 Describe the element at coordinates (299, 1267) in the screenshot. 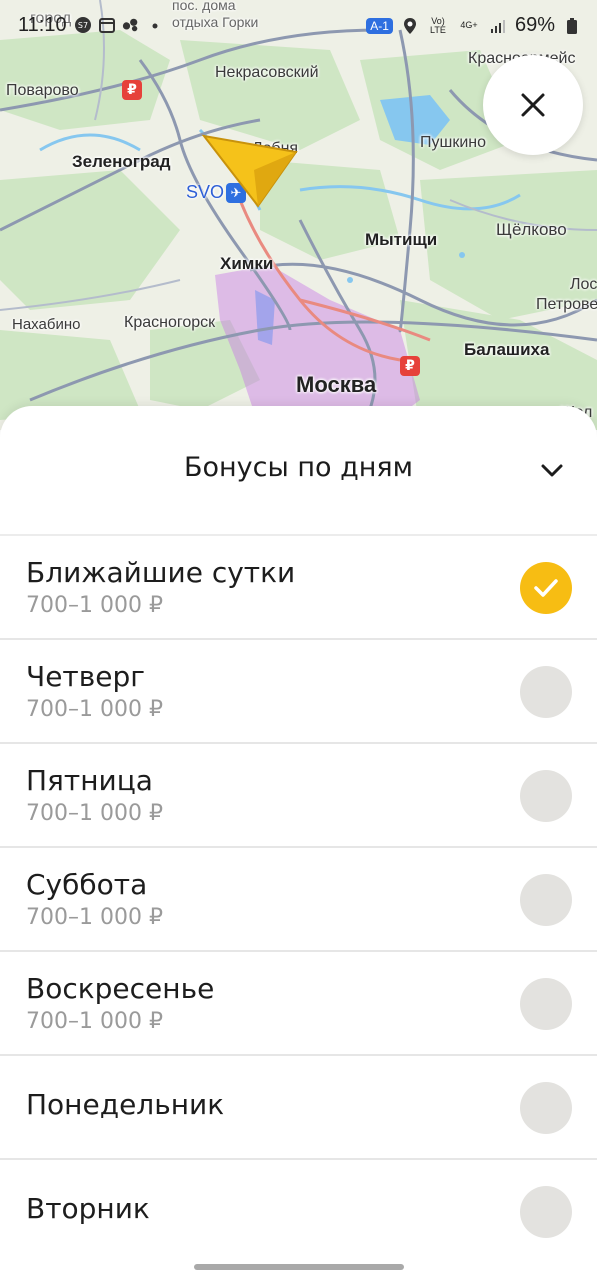

I see `home-indicator` at that location.